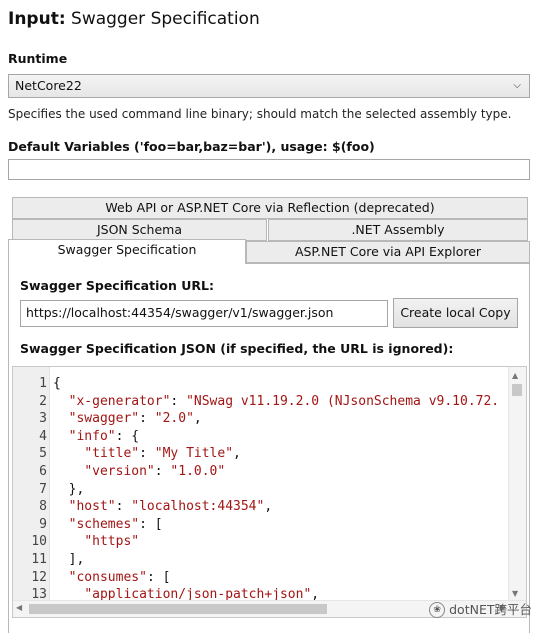 The width and height of the screenshot is (542, 633). Describe the element at coordinates (517, 390) in the screenshot. I see `vertical-scroll-thumb` at that location.